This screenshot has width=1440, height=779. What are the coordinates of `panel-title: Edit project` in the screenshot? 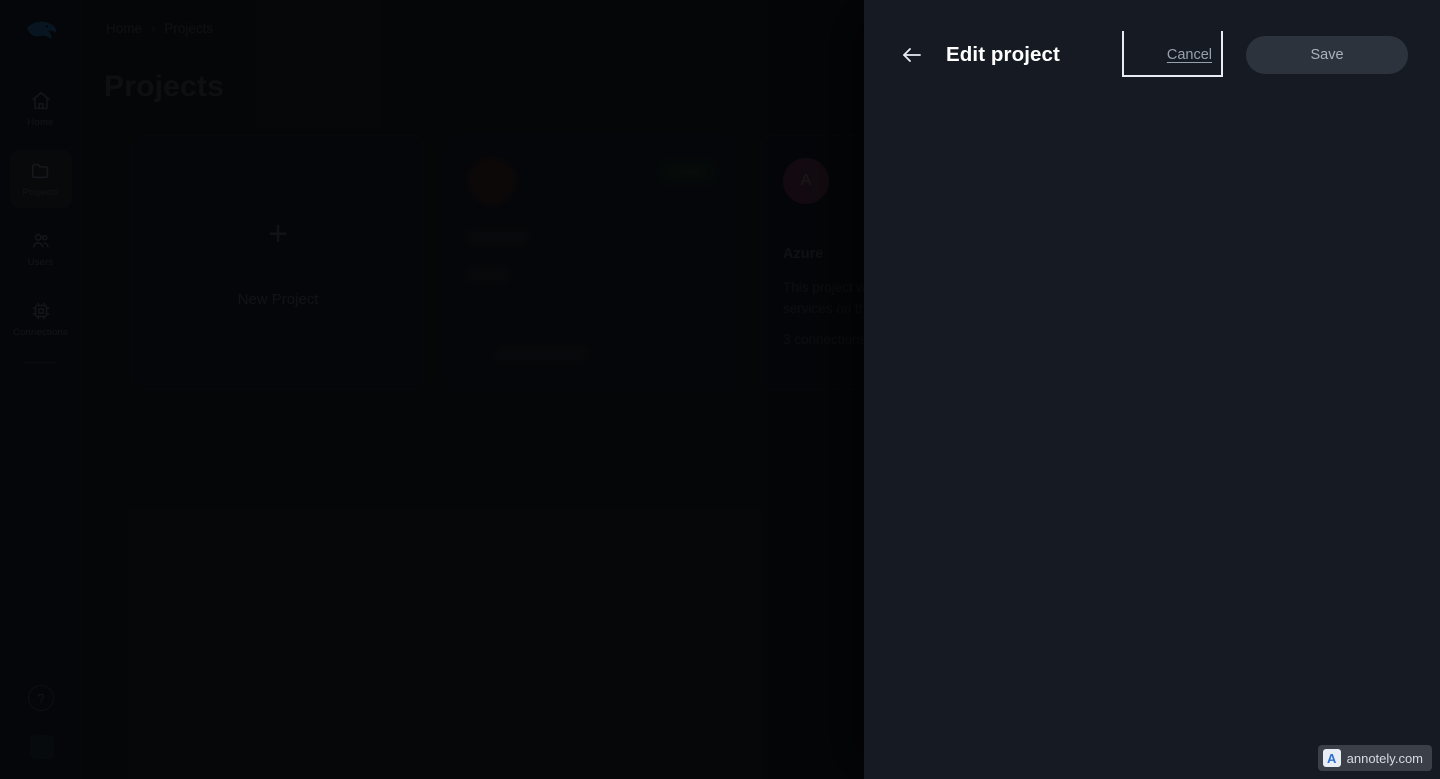 It's located at (1003, 54).